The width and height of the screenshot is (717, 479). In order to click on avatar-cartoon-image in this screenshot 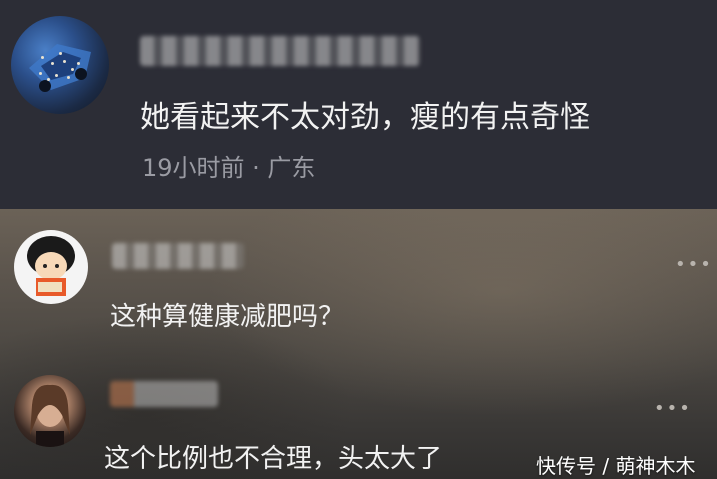, I will do `click(51, 266)`.